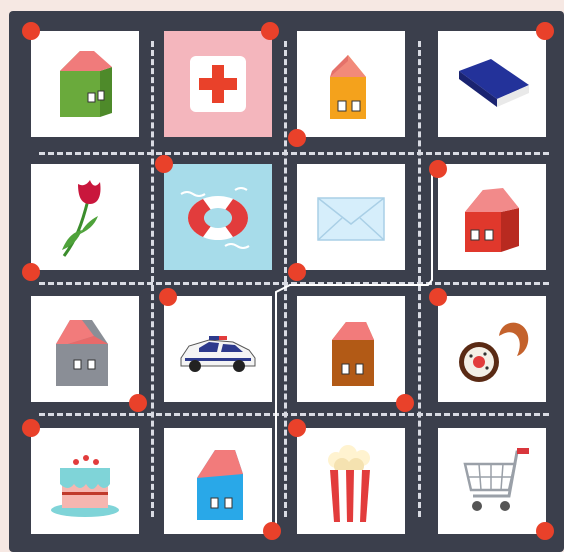  I want to click on book-icon, so click(494, 83).